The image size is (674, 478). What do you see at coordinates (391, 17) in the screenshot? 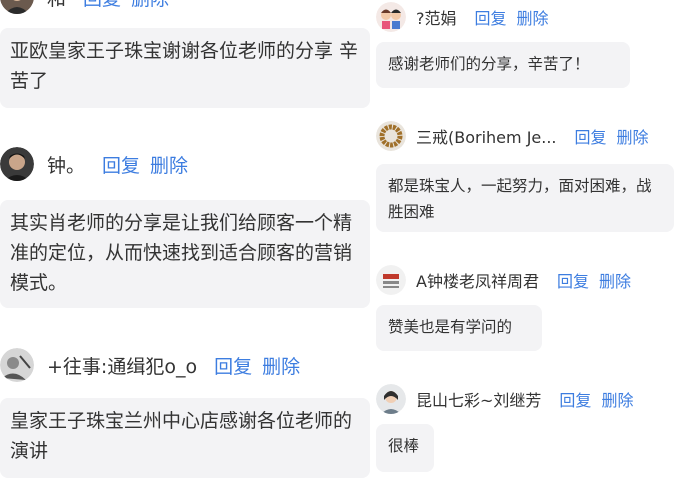
I see `cartoon-couple-icon` at bounding box center [391, 17].